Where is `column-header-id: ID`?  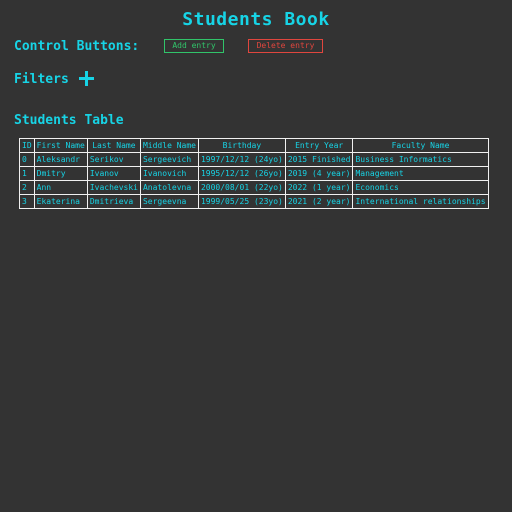 column-header-id: ID is located at coordinates (27, 145).